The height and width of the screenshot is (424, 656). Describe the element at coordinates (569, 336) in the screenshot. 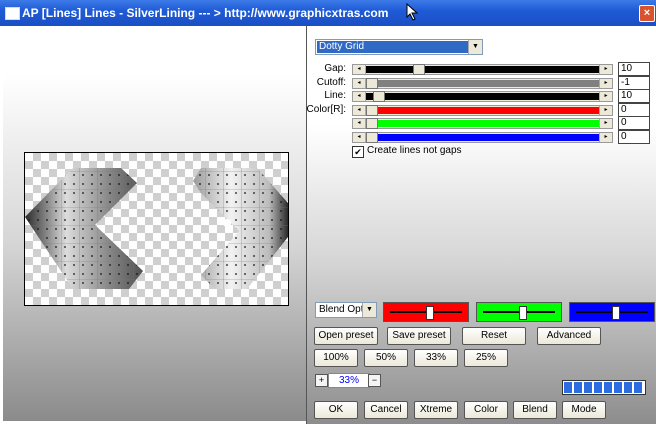

I see `advanced-button: Advanced` at that location.